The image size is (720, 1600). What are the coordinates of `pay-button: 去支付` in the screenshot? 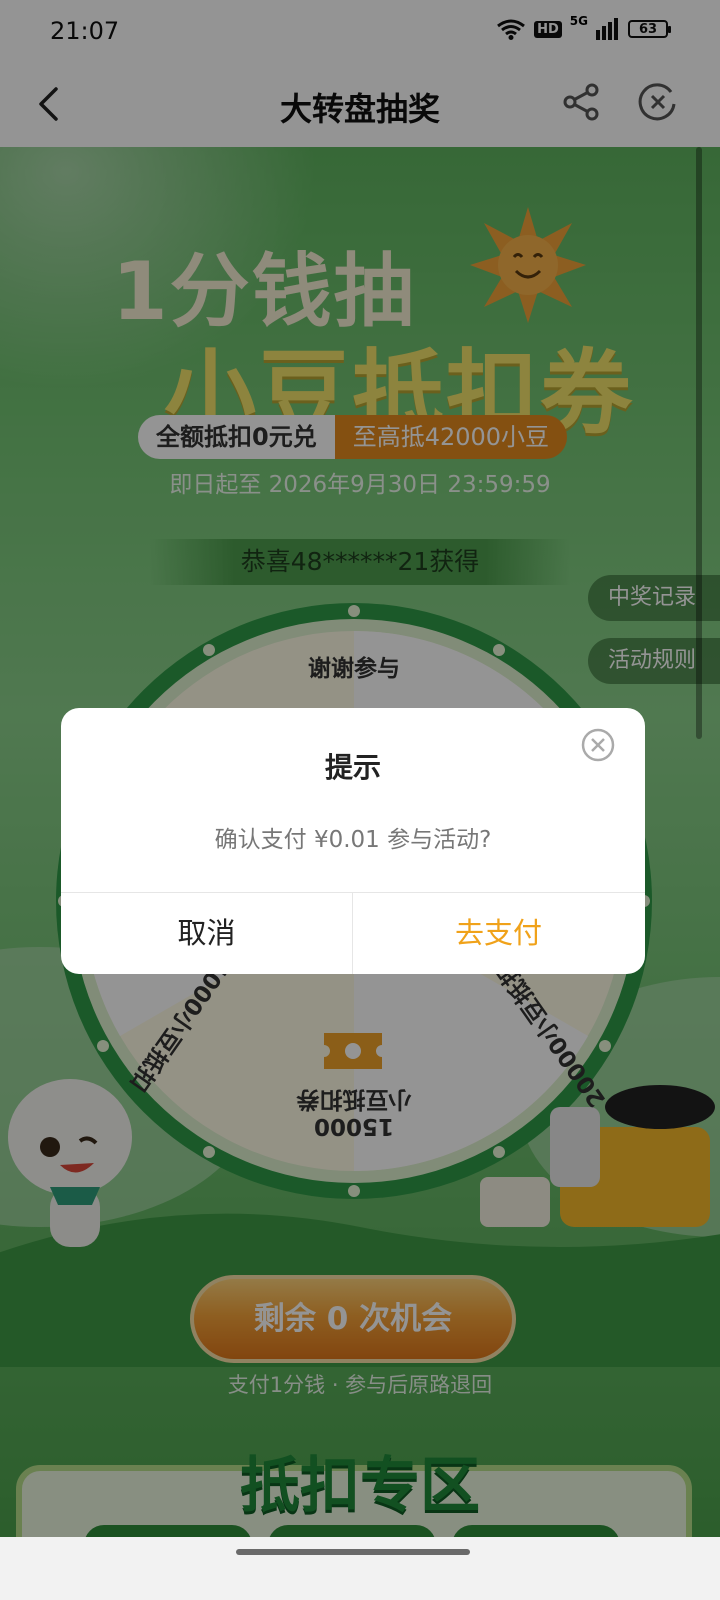 It's located at (498, 933).